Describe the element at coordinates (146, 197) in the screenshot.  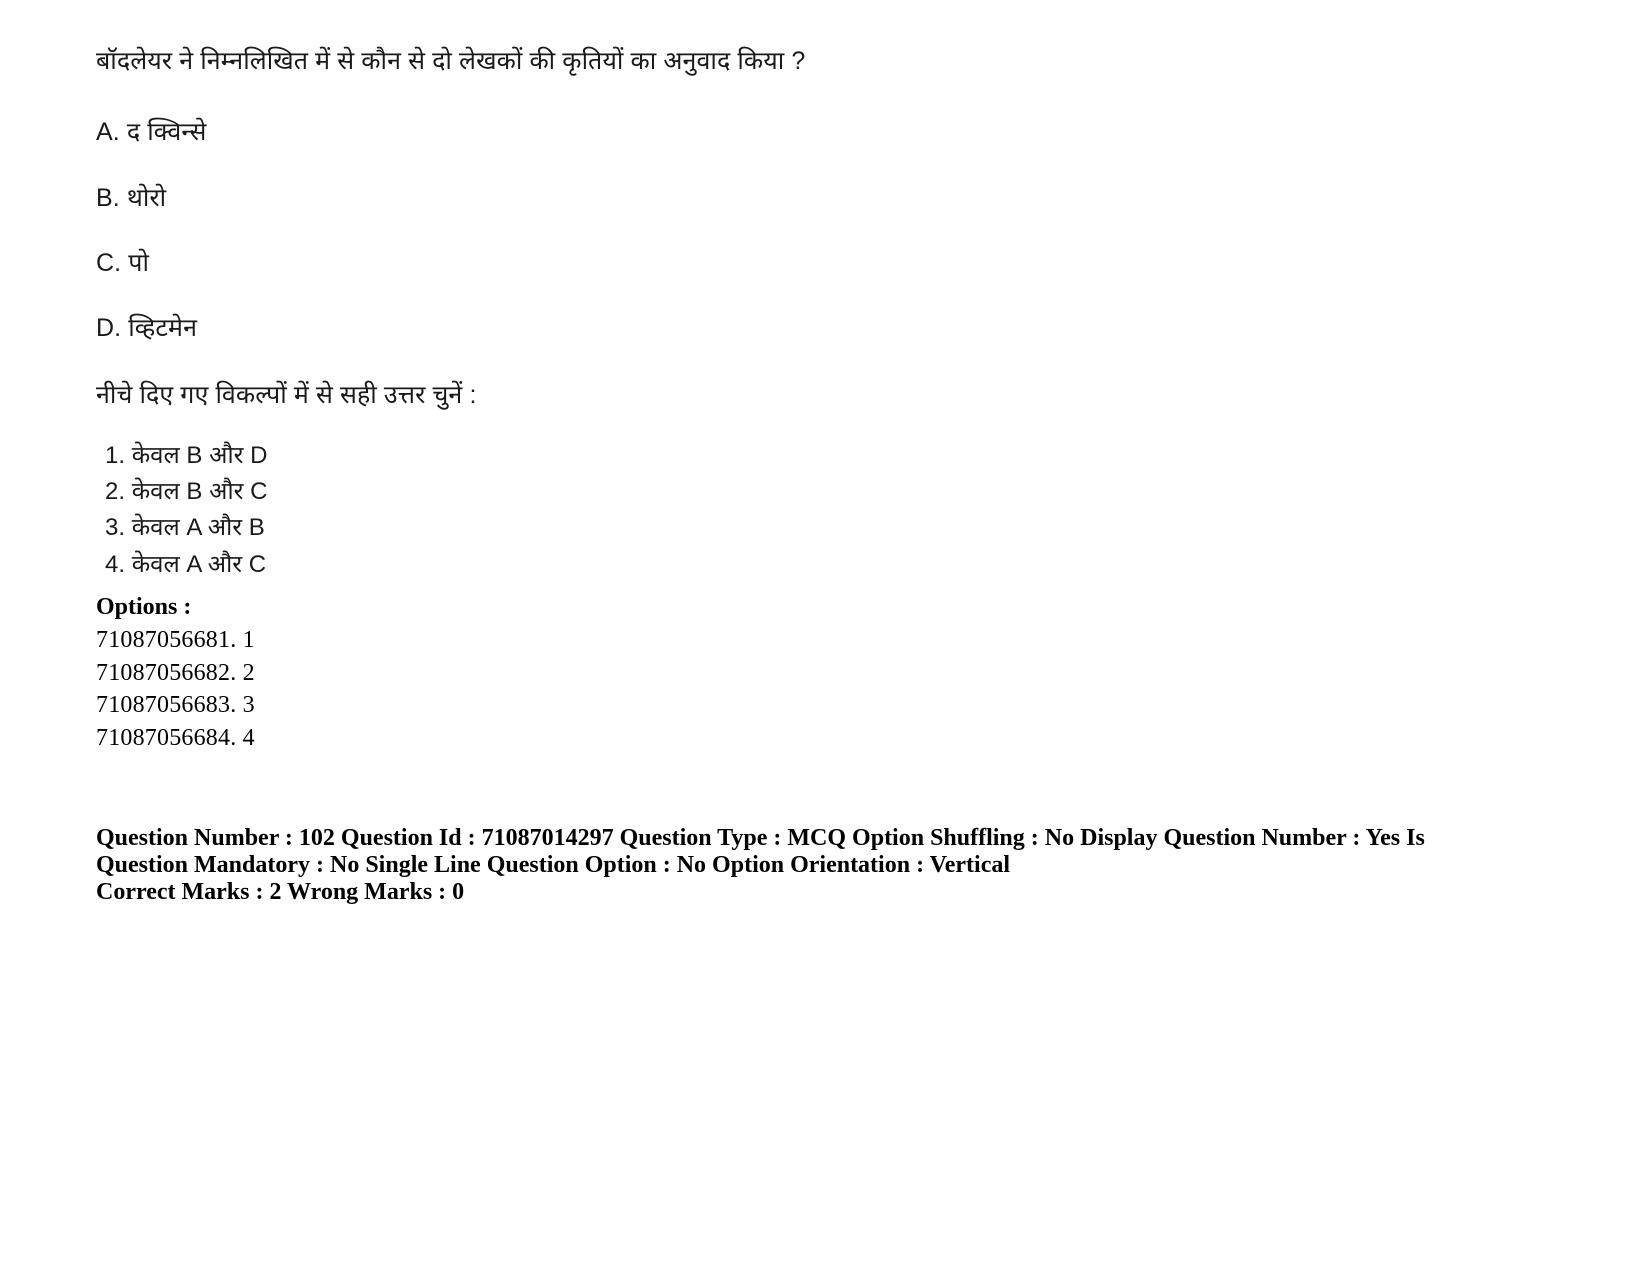
I see `statement-b-text: थोरो` at that location.